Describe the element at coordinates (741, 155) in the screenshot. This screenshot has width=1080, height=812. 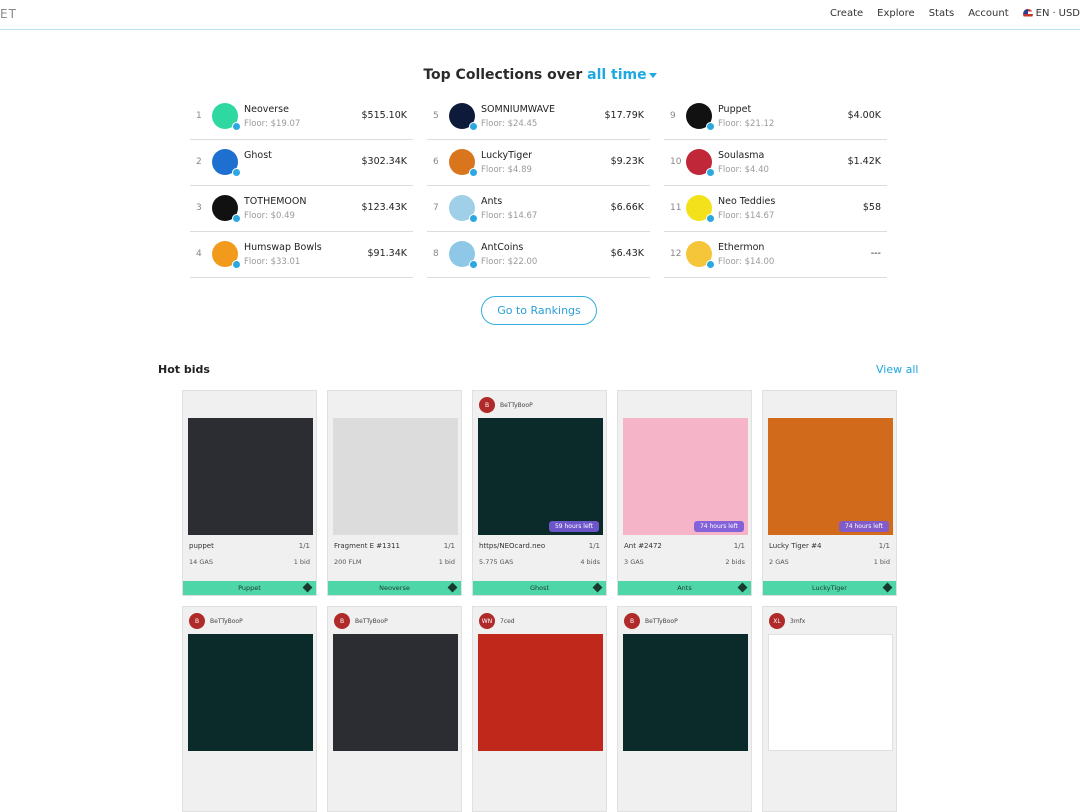
I see `collection-name: Soulasma` at that location.